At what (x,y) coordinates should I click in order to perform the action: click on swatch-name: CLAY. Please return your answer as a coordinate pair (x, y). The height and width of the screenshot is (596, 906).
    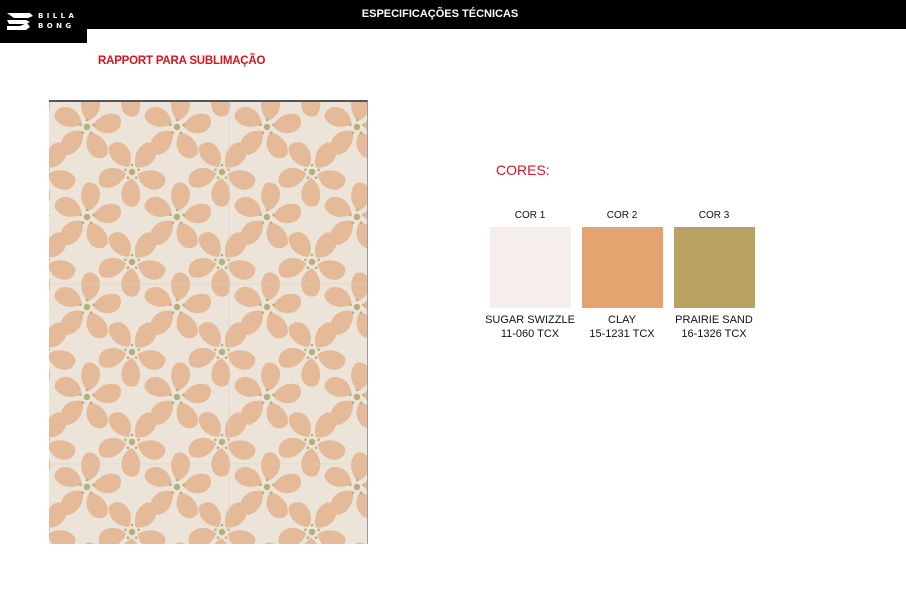
    Looking at the image, I should click on (622, 320).